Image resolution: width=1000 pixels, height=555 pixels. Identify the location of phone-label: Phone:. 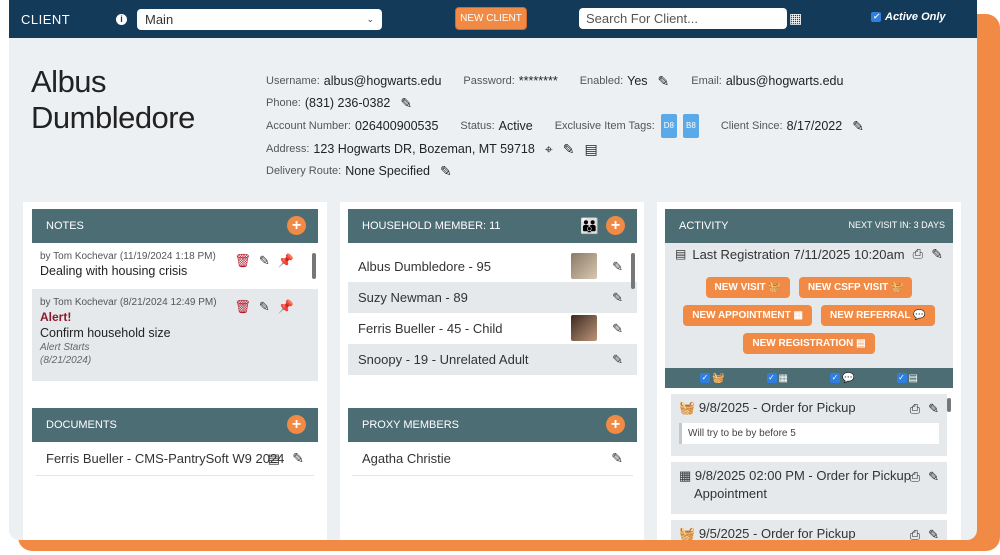
(283, 103).